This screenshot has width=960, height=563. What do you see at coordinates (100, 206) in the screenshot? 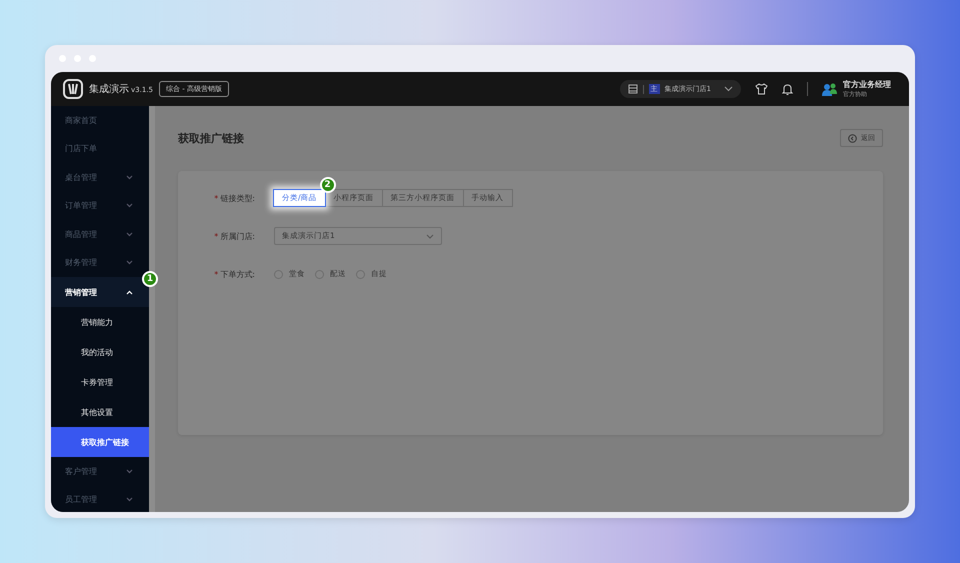
I see `sidebar-item: 订单管理` at bounding box center [100, 206].